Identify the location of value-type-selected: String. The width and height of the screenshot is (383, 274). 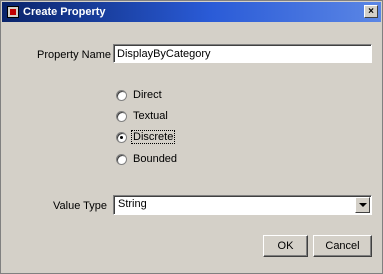
(132, 204).